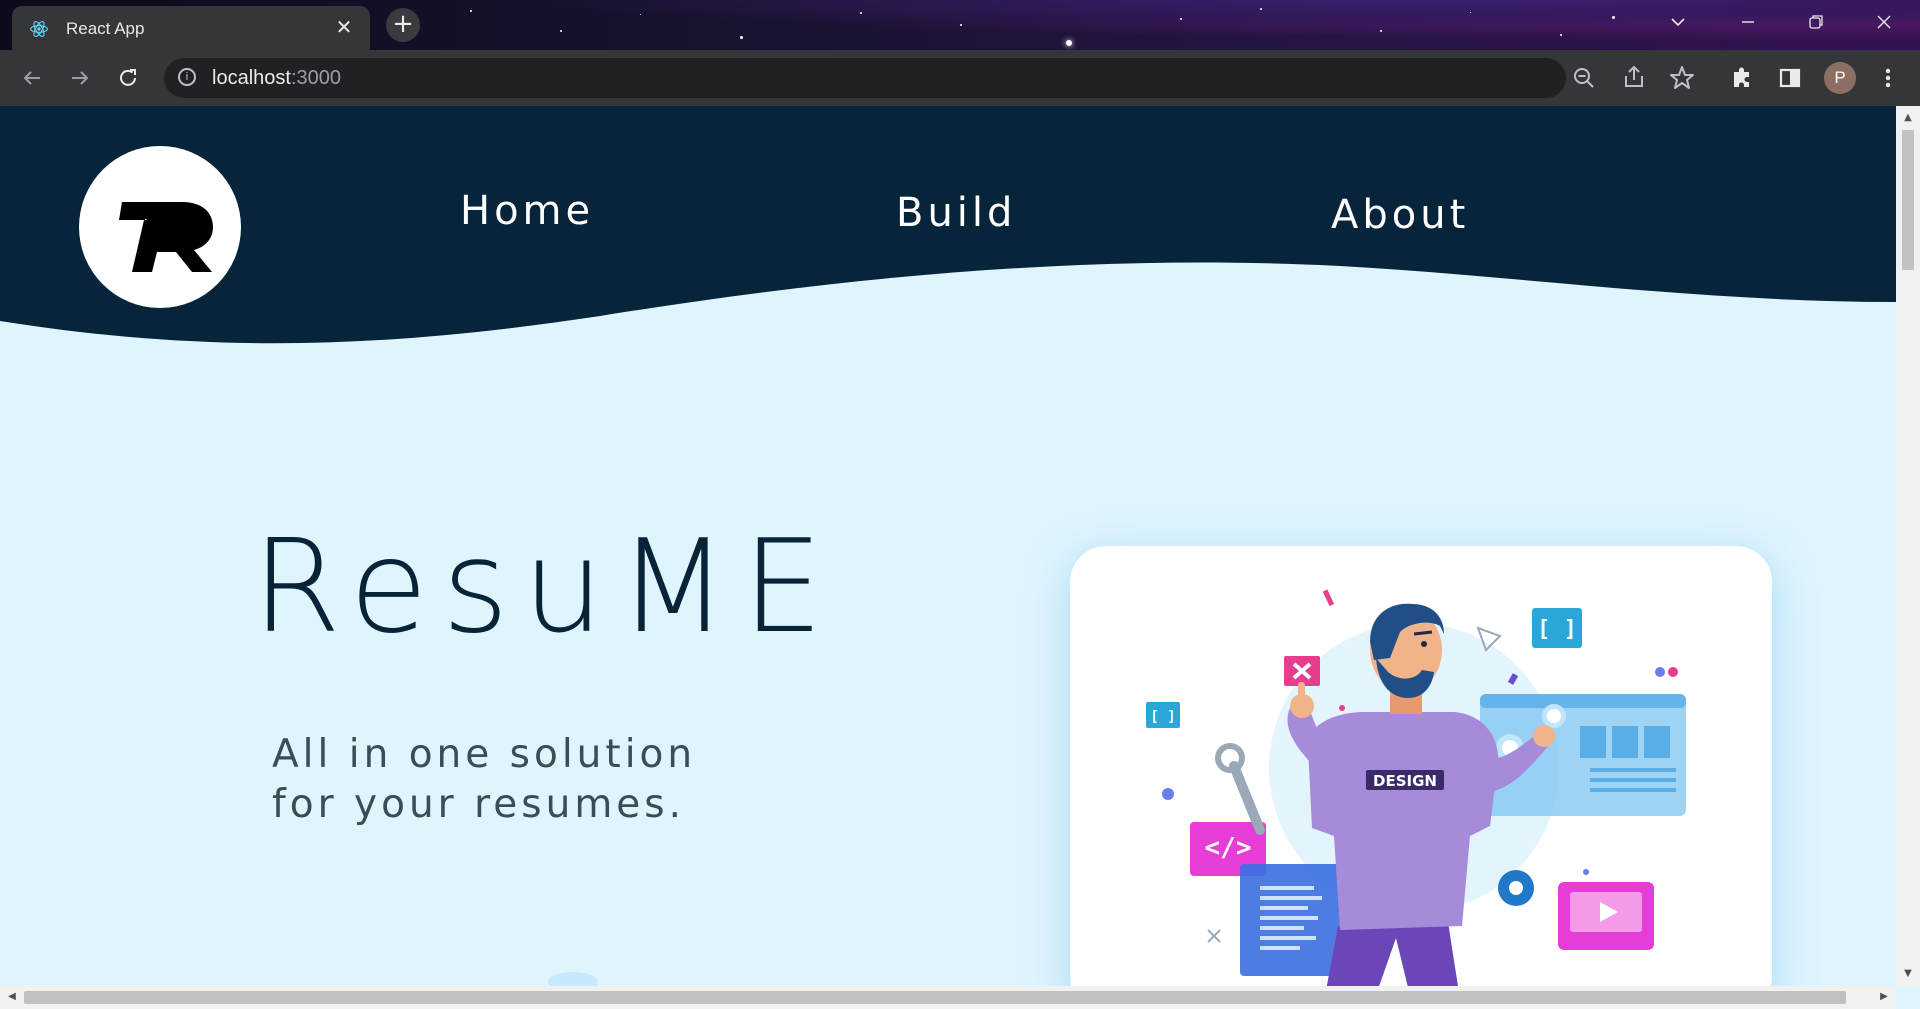 The width and height of the screenshot is (1920, 1009). What do you see at coordinates (166, 237) in the screenshot?
I see `logo-r-icon` at bounding box center [166, 237].